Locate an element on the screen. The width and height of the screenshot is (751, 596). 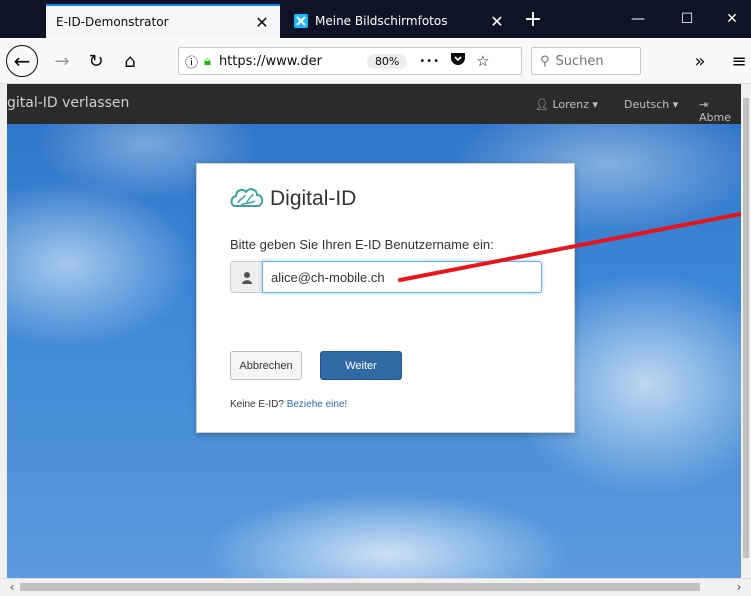
username-input-group is located at coordinates (386, 277).